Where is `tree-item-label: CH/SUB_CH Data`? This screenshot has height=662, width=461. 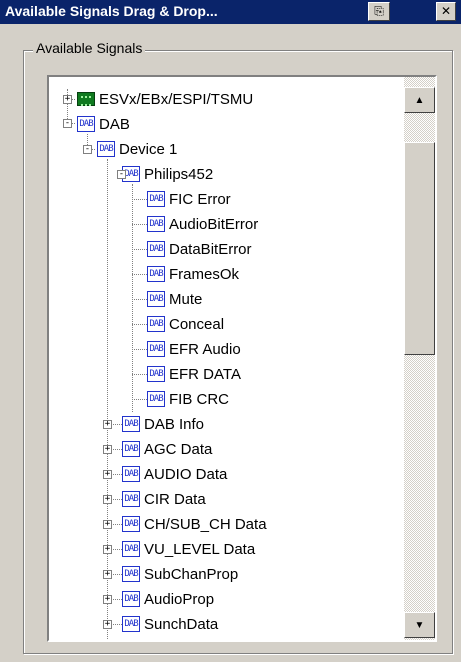 tree-item-label: CH/SUB_CH Data is located at coordinates (205, 524).